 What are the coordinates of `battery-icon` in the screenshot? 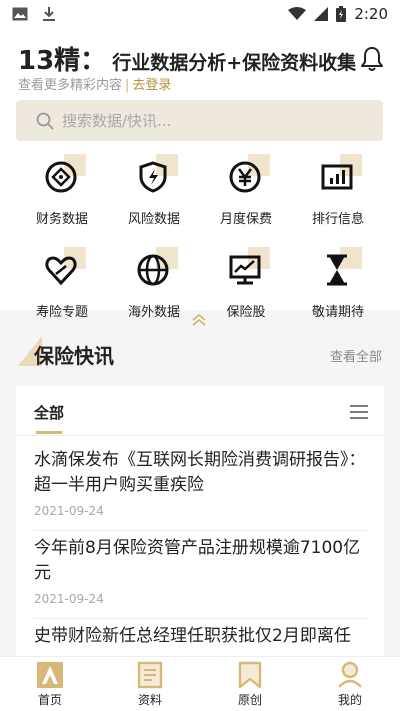 It's located at (341, 14).